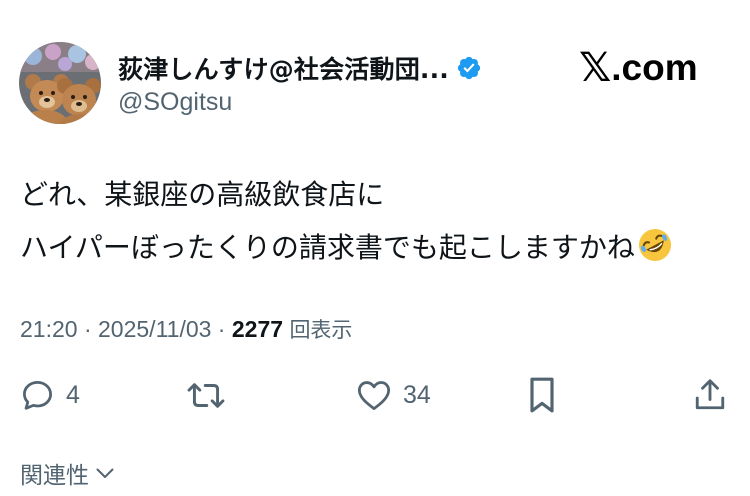  I want to click on bookmark-icon, so click(542, 395).